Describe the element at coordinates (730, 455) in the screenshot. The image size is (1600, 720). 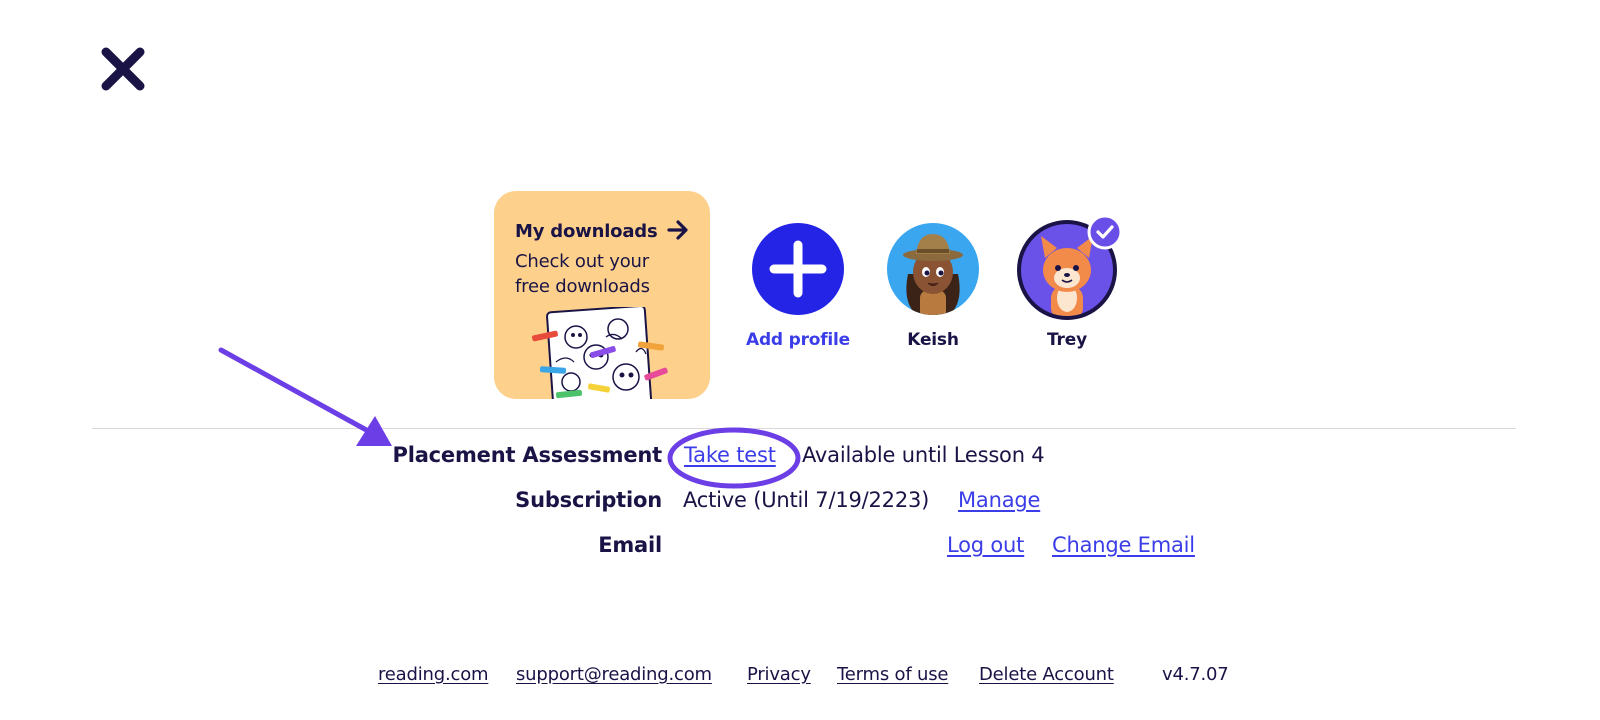
I see `take-test-link: Take test` at that location.